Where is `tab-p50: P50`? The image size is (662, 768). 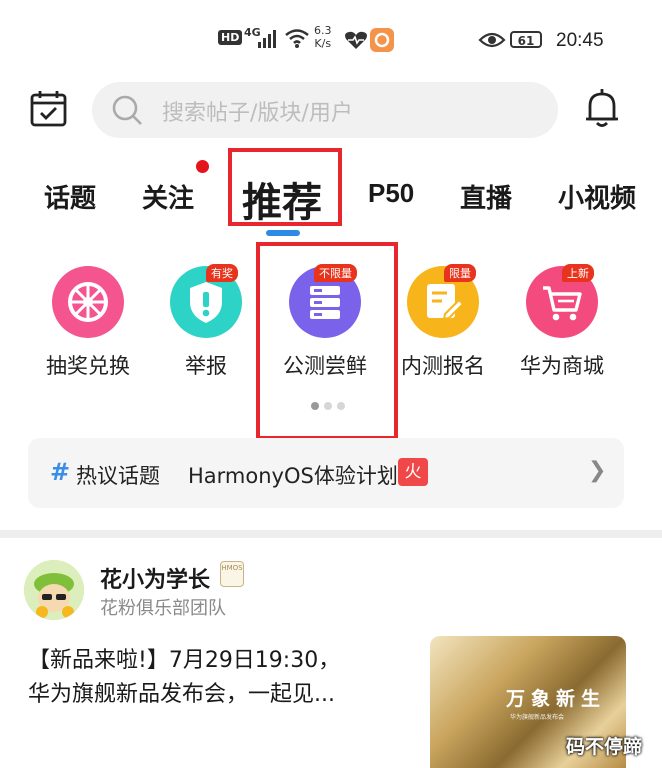 tab-p50: P50 is located at coordinates (391, 193).